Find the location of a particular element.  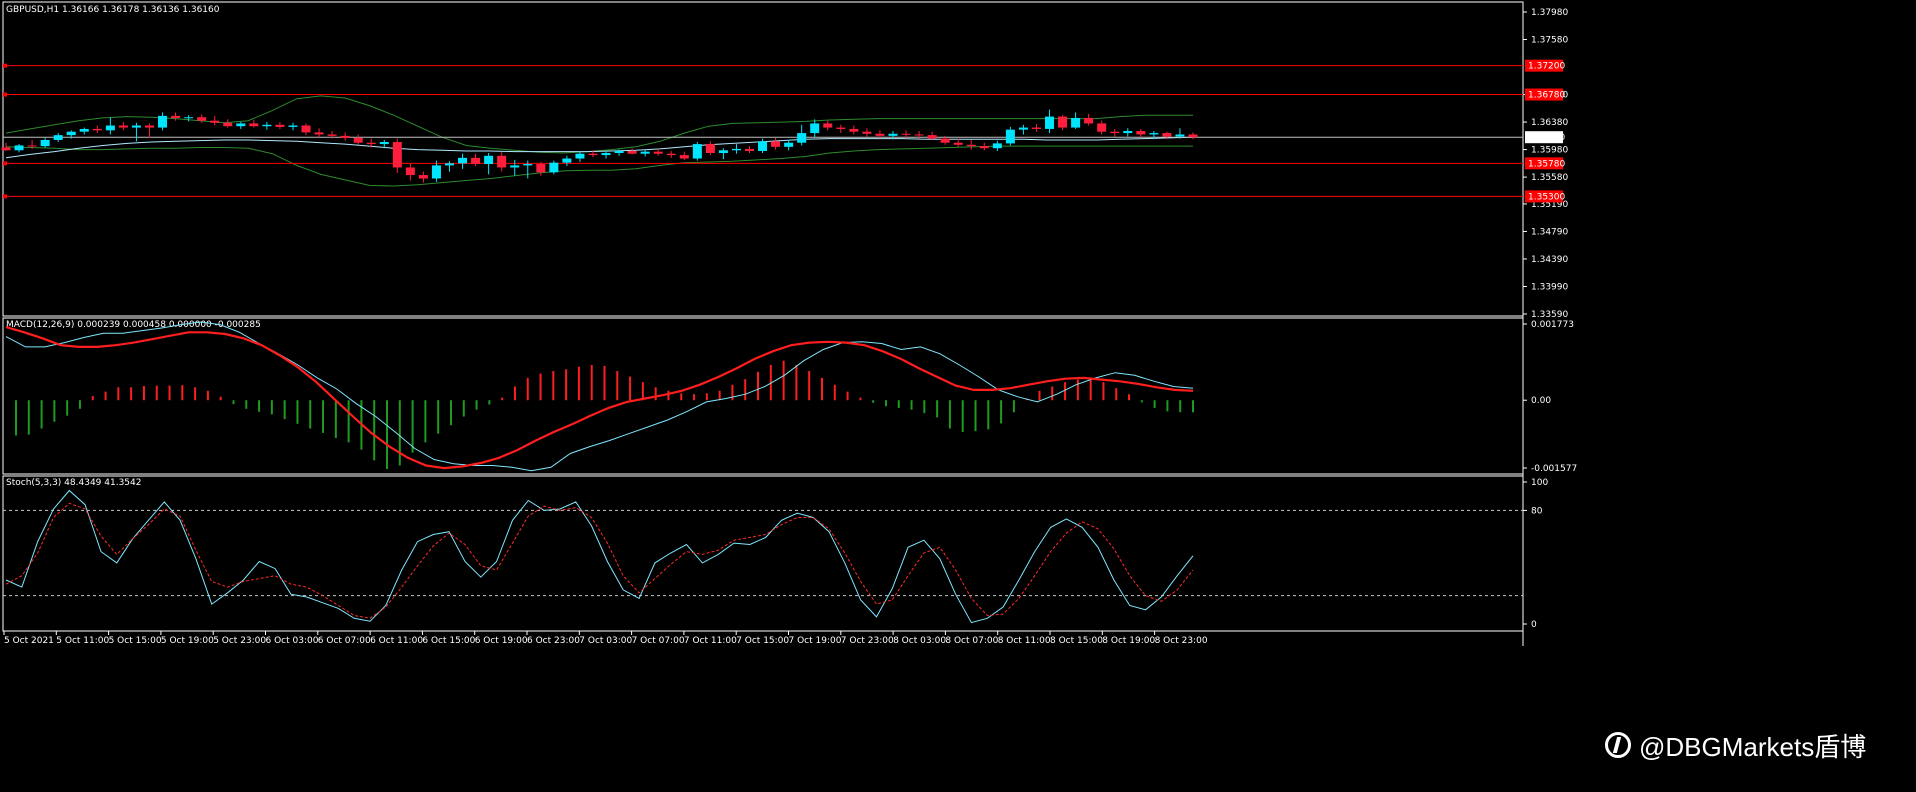

price-tick-label: 1.34390 is located at coordinates (1549, 260).